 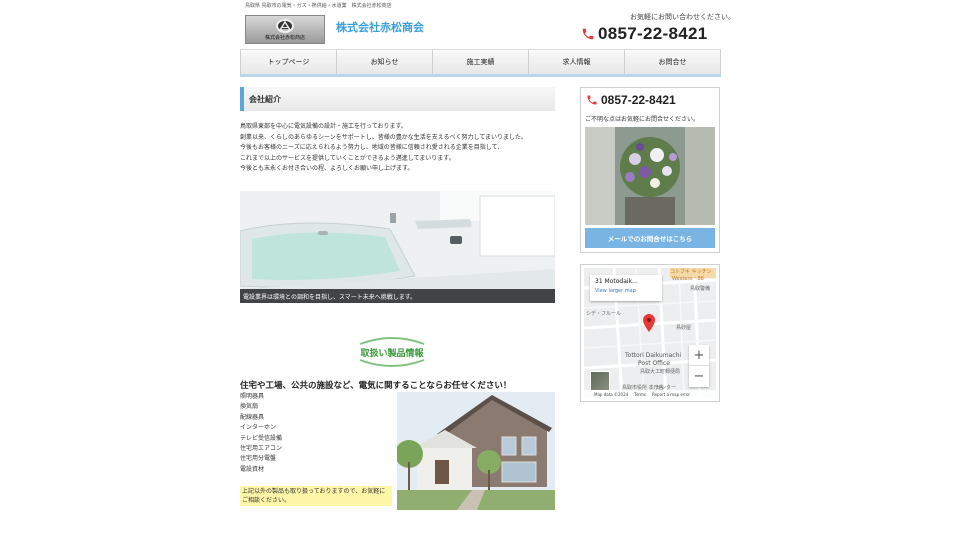 What do you see at coordinates (671, 394) in the screenshot?
I see `map-report-link: Report a map error` at bounding box center [671, 394].